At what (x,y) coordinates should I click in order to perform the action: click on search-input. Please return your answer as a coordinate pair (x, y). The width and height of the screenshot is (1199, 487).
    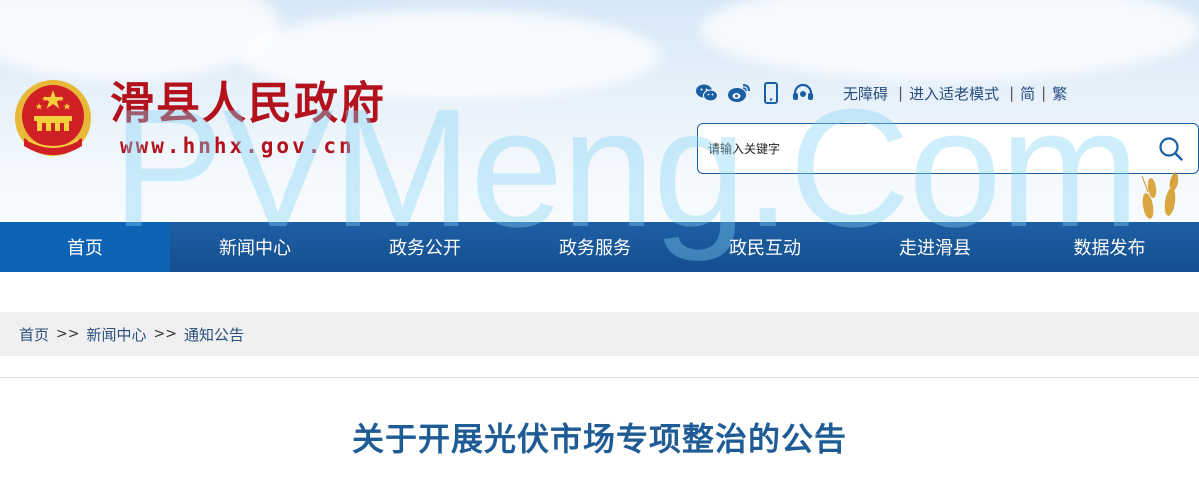
    Looking at the image, I should click on (921, 148).